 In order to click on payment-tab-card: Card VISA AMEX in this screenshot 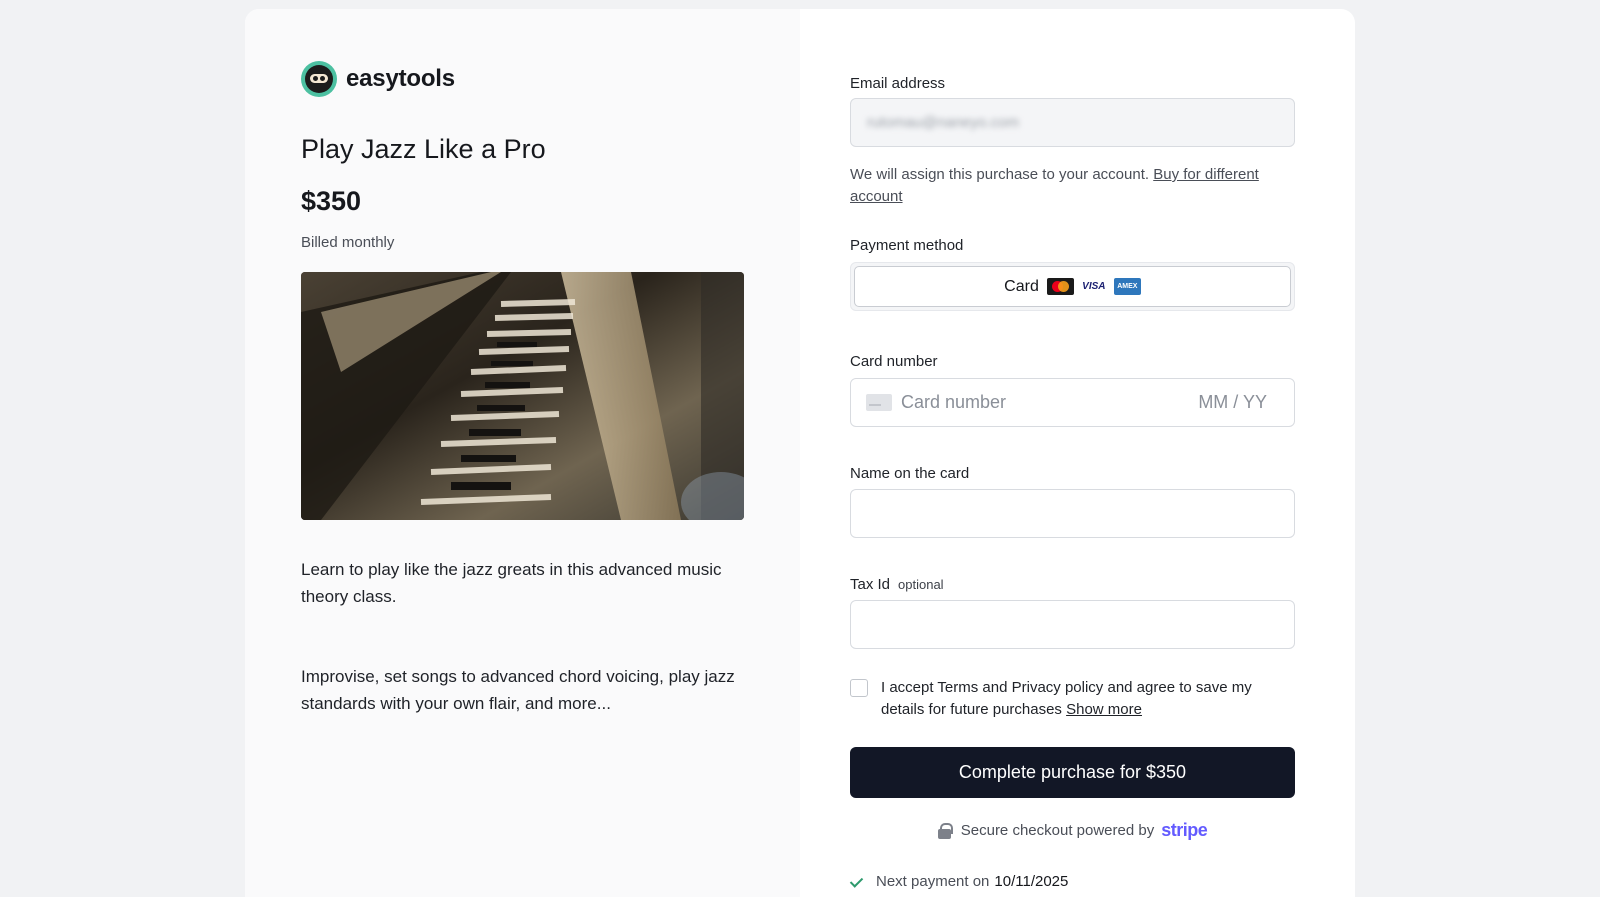, I will do `click(1072, 286)`.